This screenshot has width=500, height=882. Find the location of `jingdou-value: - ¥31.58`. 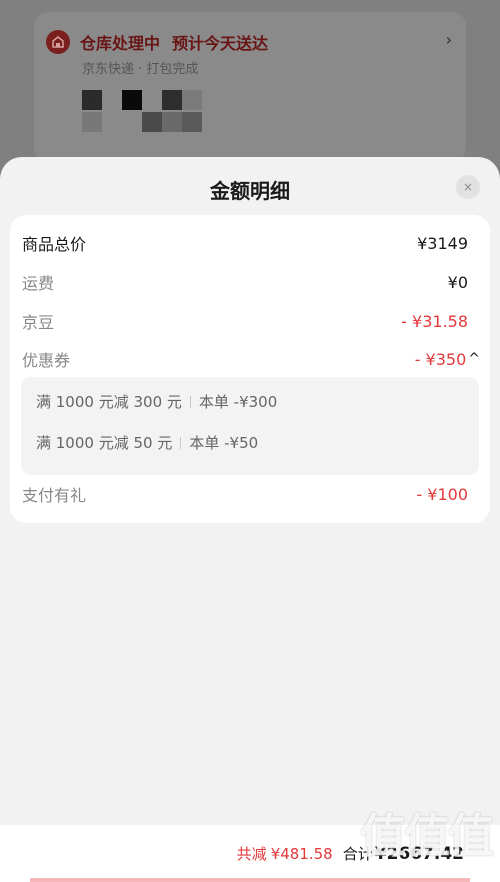

jingdou-value: - ¥31.58 is located at coordinates (434, 321).